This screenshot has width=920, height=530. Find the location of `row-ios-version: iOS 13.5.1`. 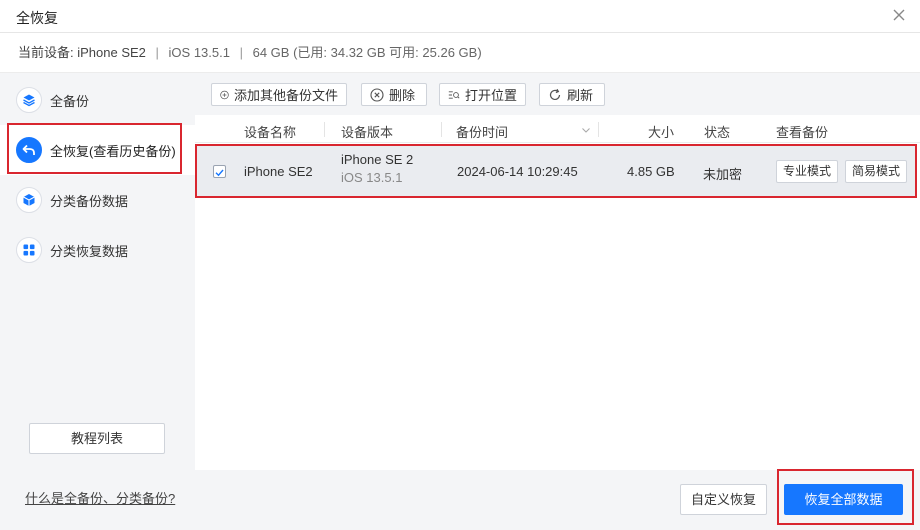

row-ios-version: iOS 13.5.1 is located at coordinates (372, 177).